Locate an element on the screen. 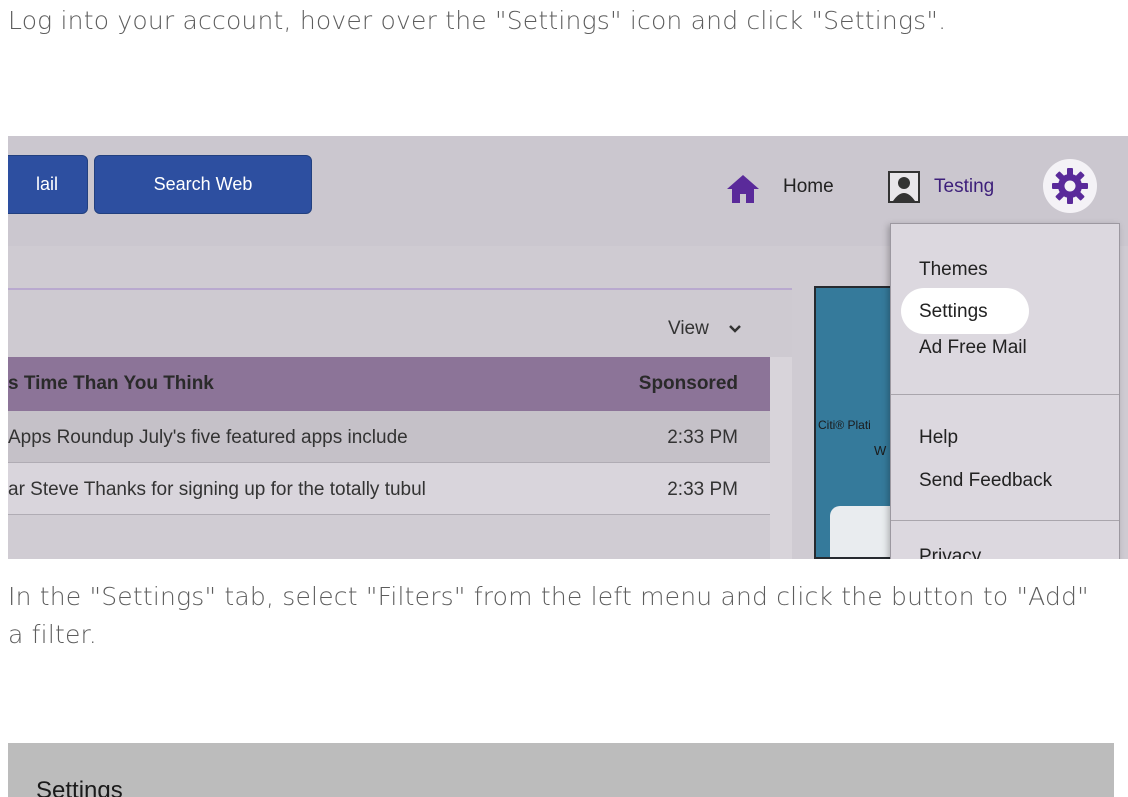  table-row is located at coordinates (389, 537).